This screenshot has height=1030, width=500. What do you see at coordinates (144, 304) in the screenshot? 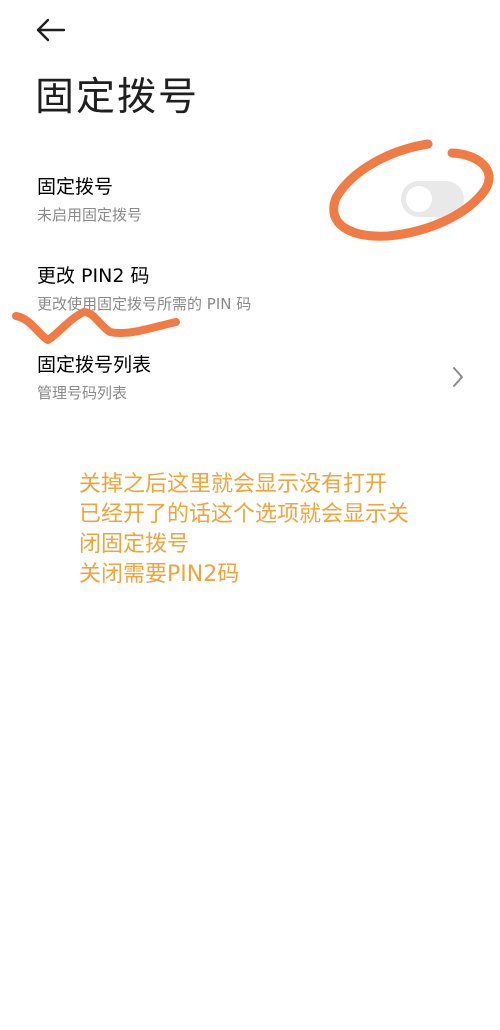
I see `change-pin2-description: 更改使用固定拨号所需的 PIN 码` at bounding box center [144, 304].